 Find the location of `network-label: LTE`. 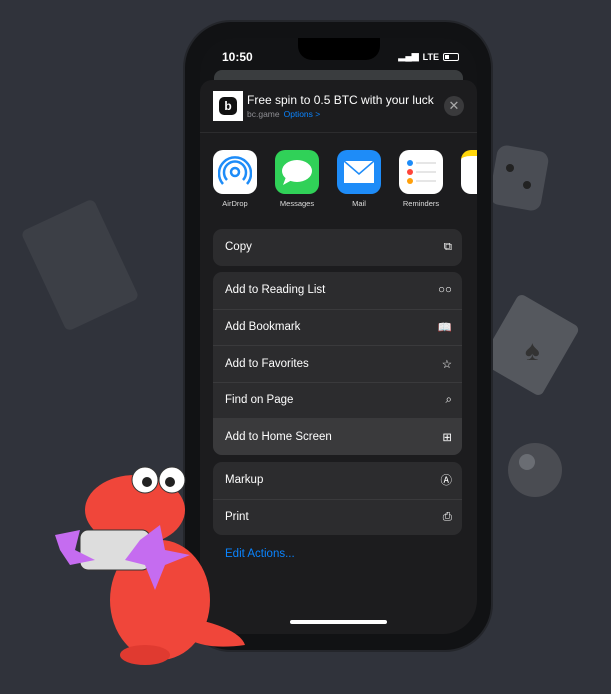

network-label: LTE is located at coordinates (430, 56).